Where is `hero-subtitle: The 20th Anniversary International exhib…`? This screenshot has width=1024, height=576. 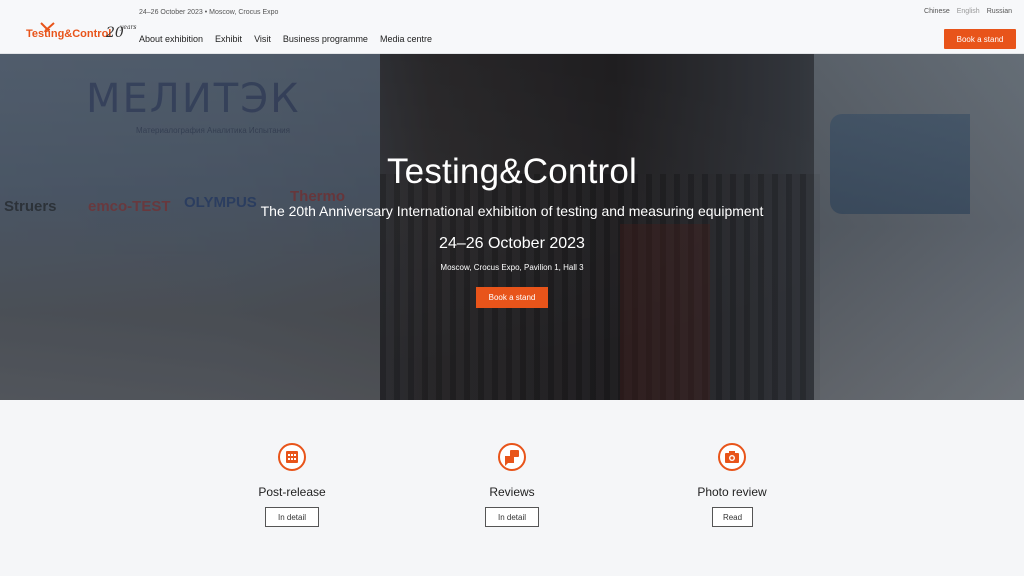
hero-subtitle: The 20th Anniversary International exhib… is located at coordinates (512, 211).